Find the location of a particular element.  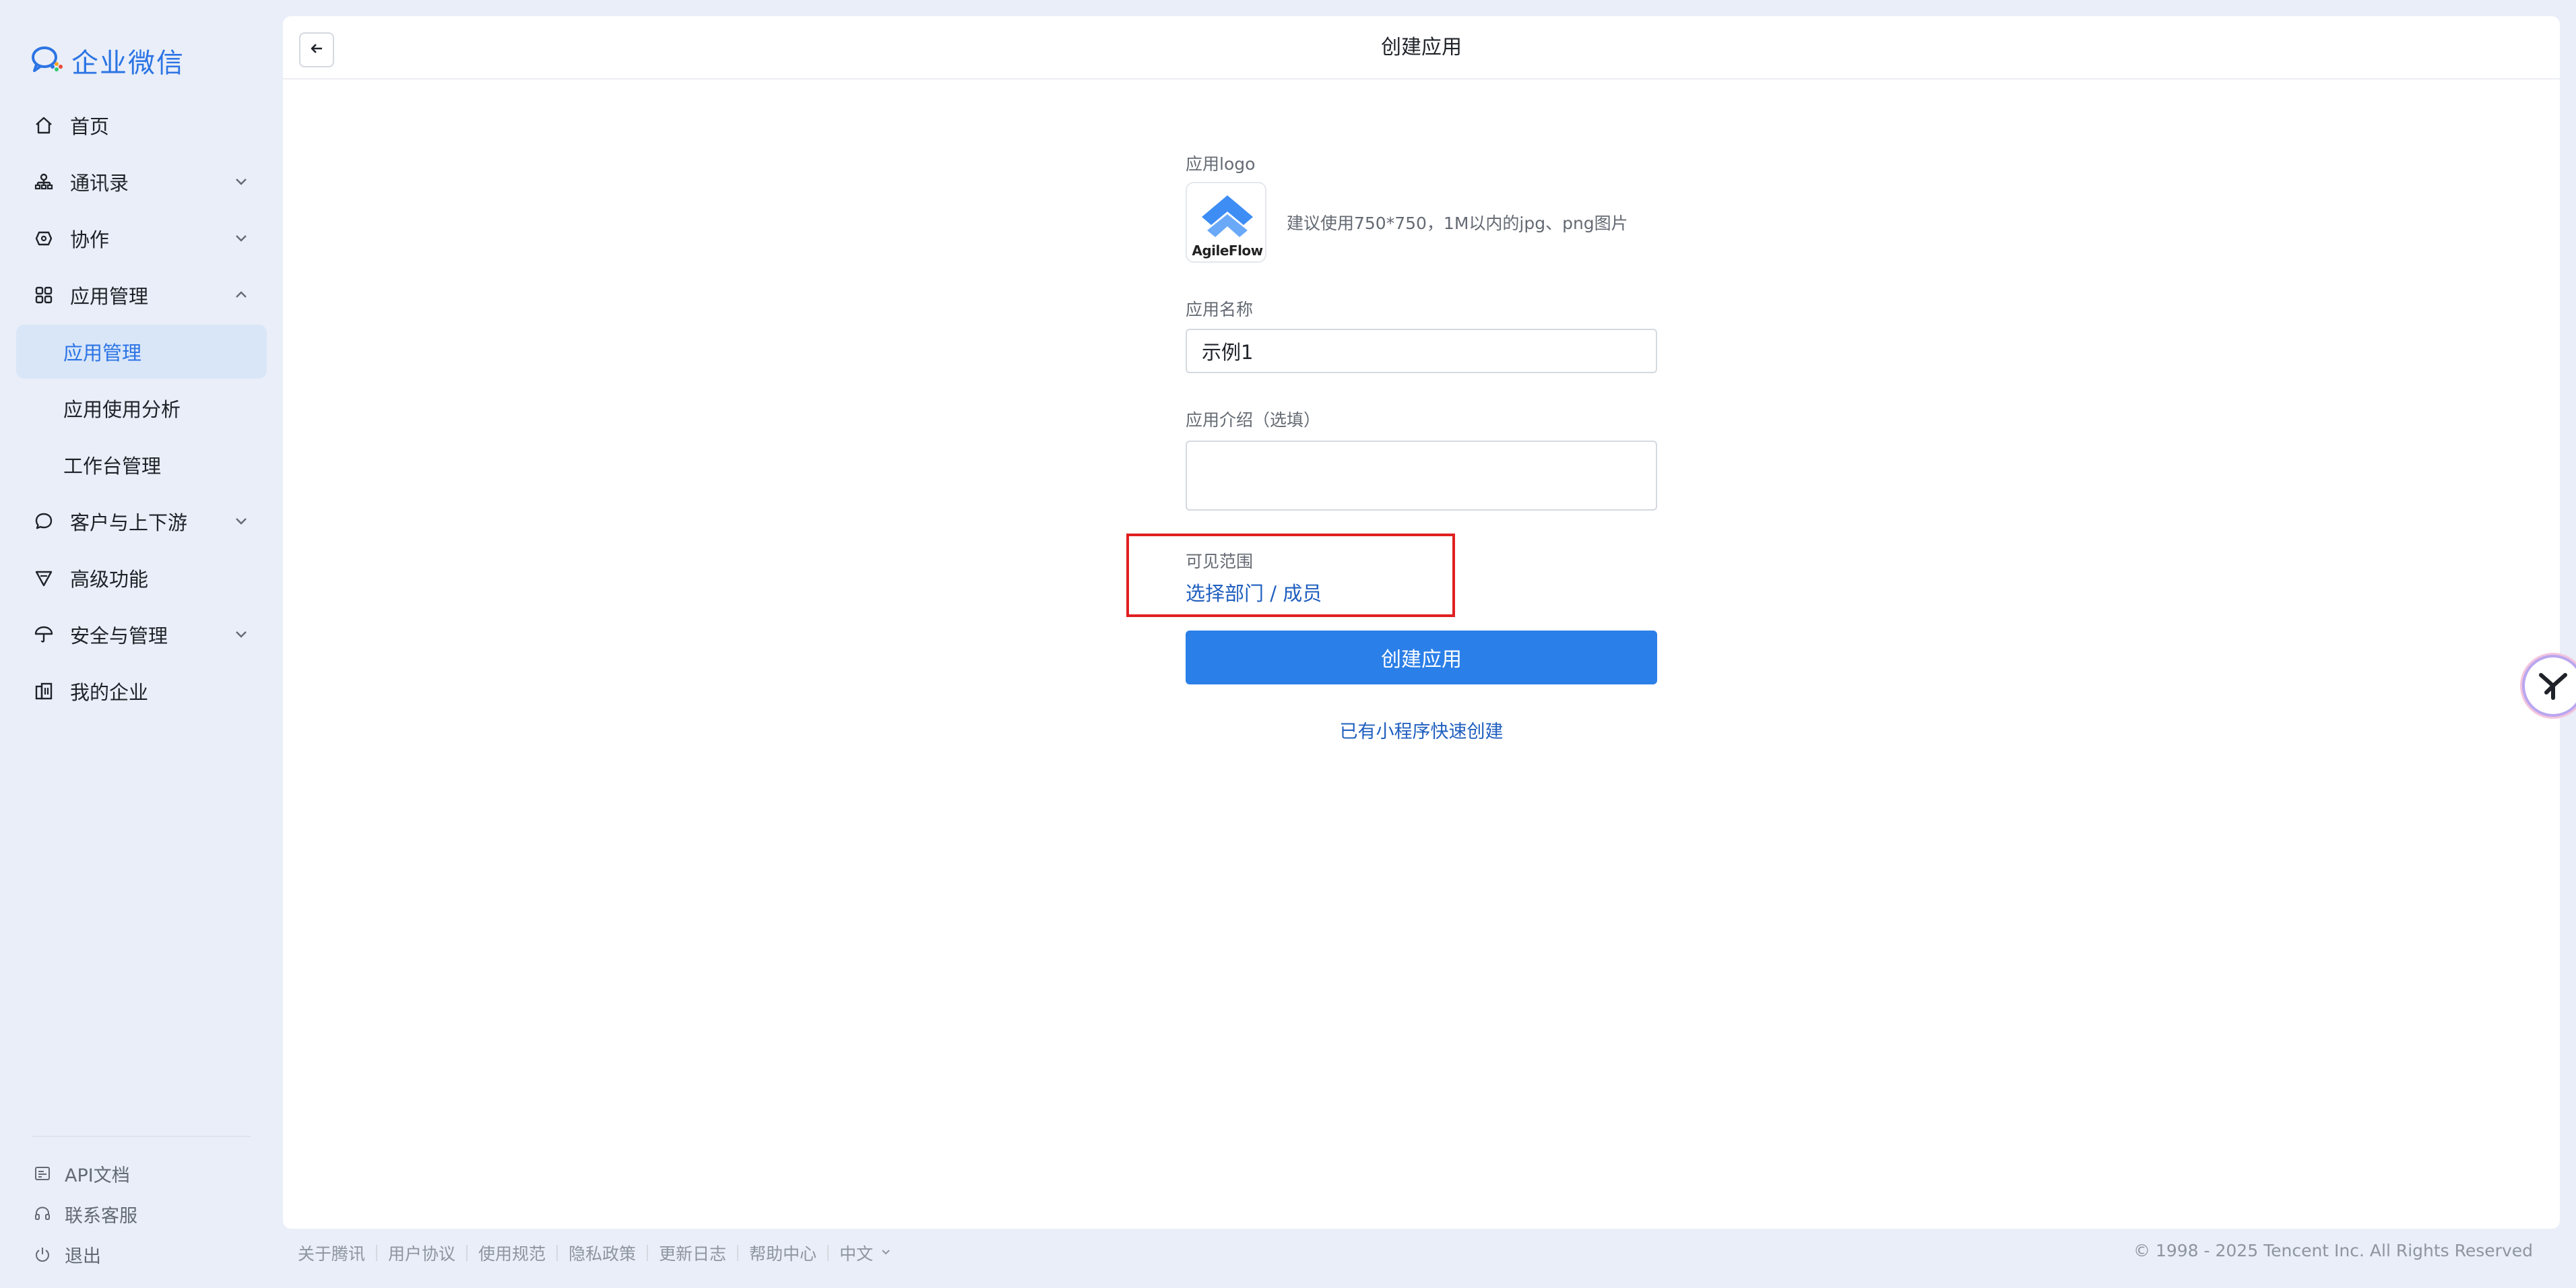

sidebar-item-security: 安全与管理 is located at coordinates (141, 635).